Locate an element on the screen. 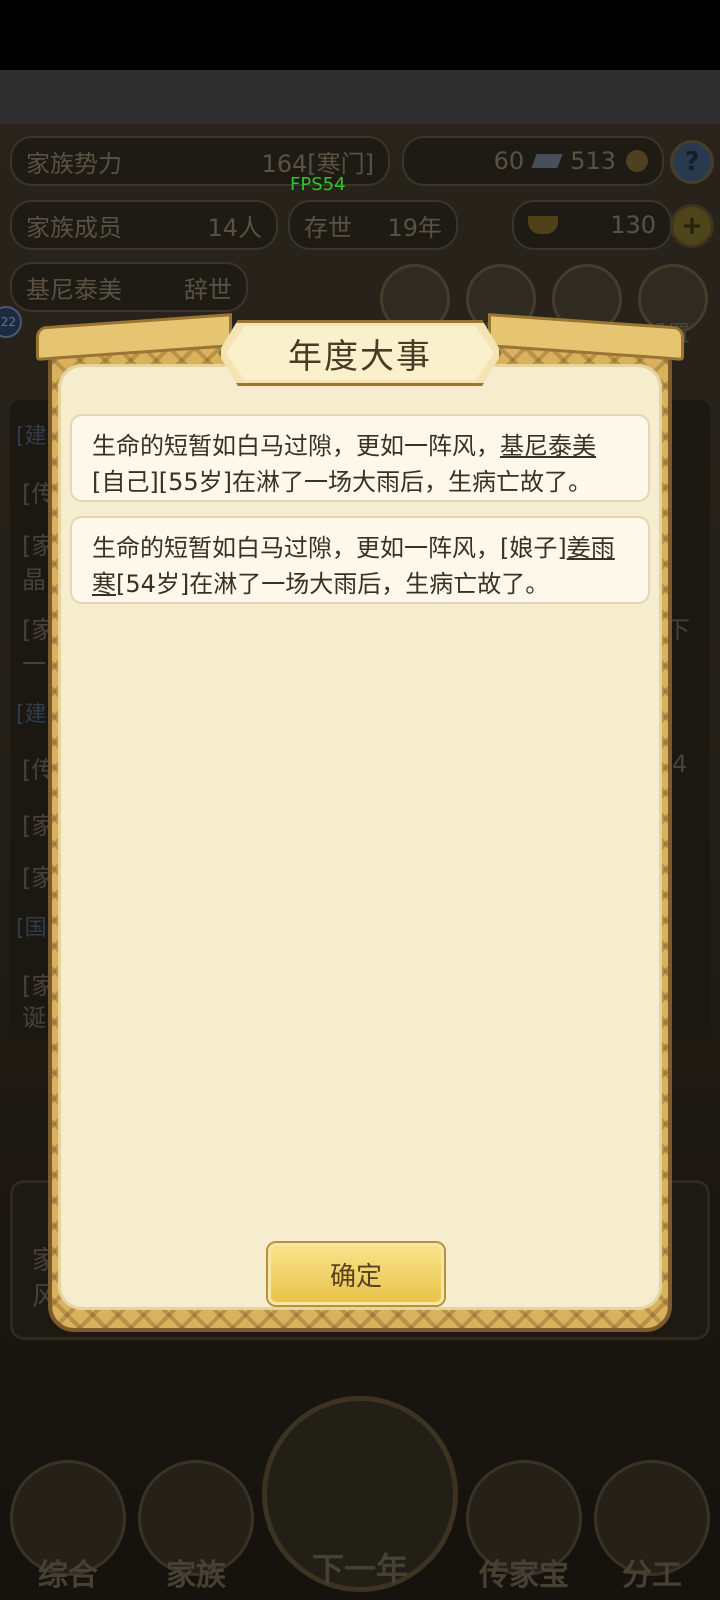 Image resolution: width=720 pixels, height=1600 pixels. confirm-label: 确定 is located at coordinates (355, 1276).